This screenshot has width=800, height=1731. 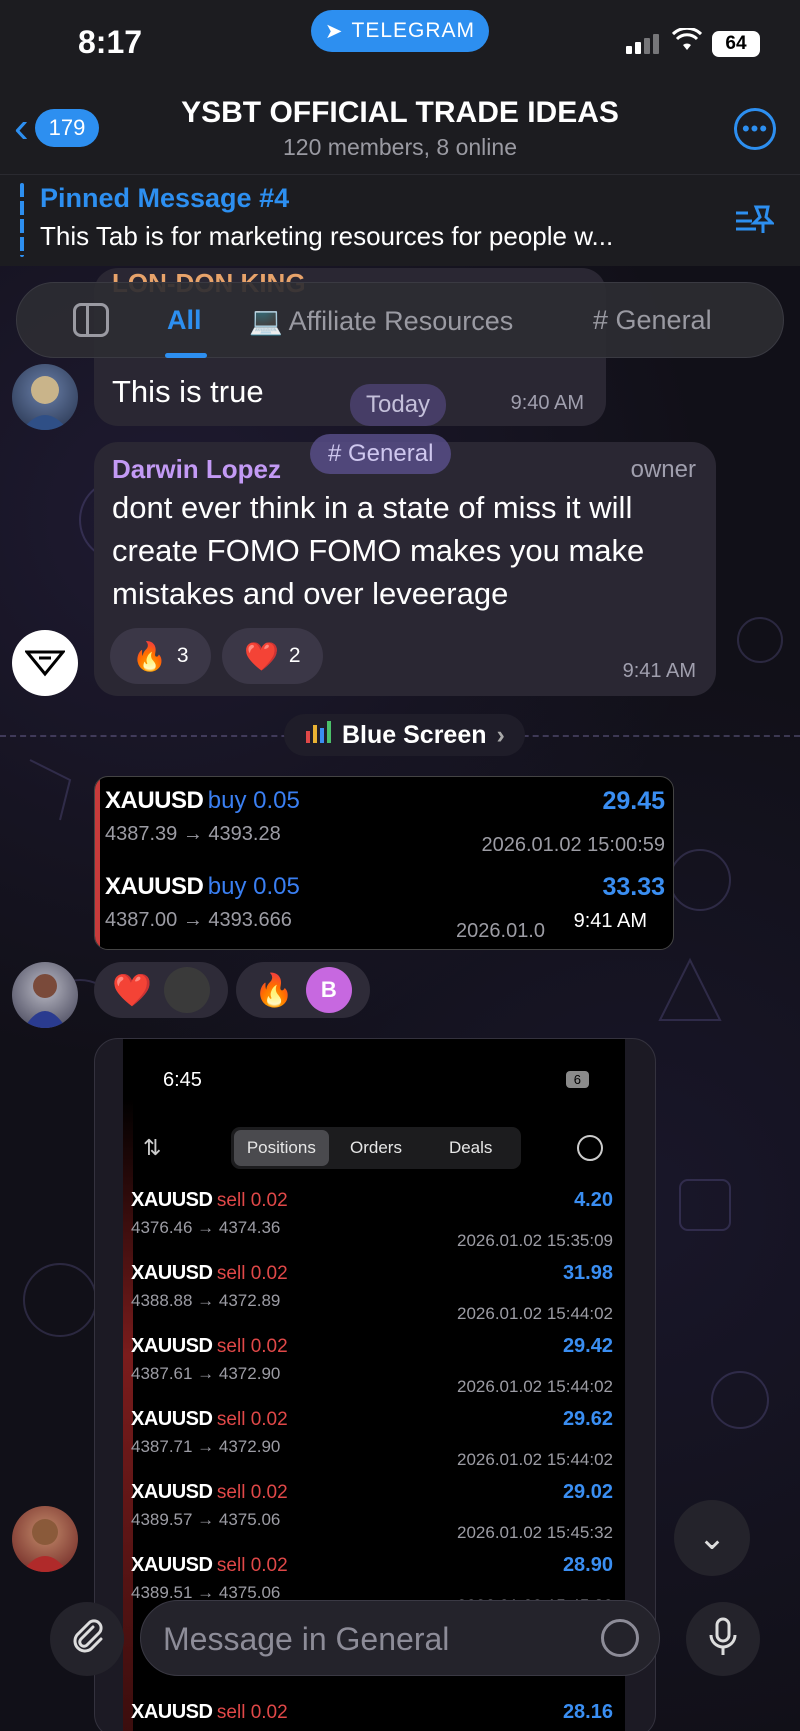 I want to click on message-input: Message in General, so click(x=400, y=1638).